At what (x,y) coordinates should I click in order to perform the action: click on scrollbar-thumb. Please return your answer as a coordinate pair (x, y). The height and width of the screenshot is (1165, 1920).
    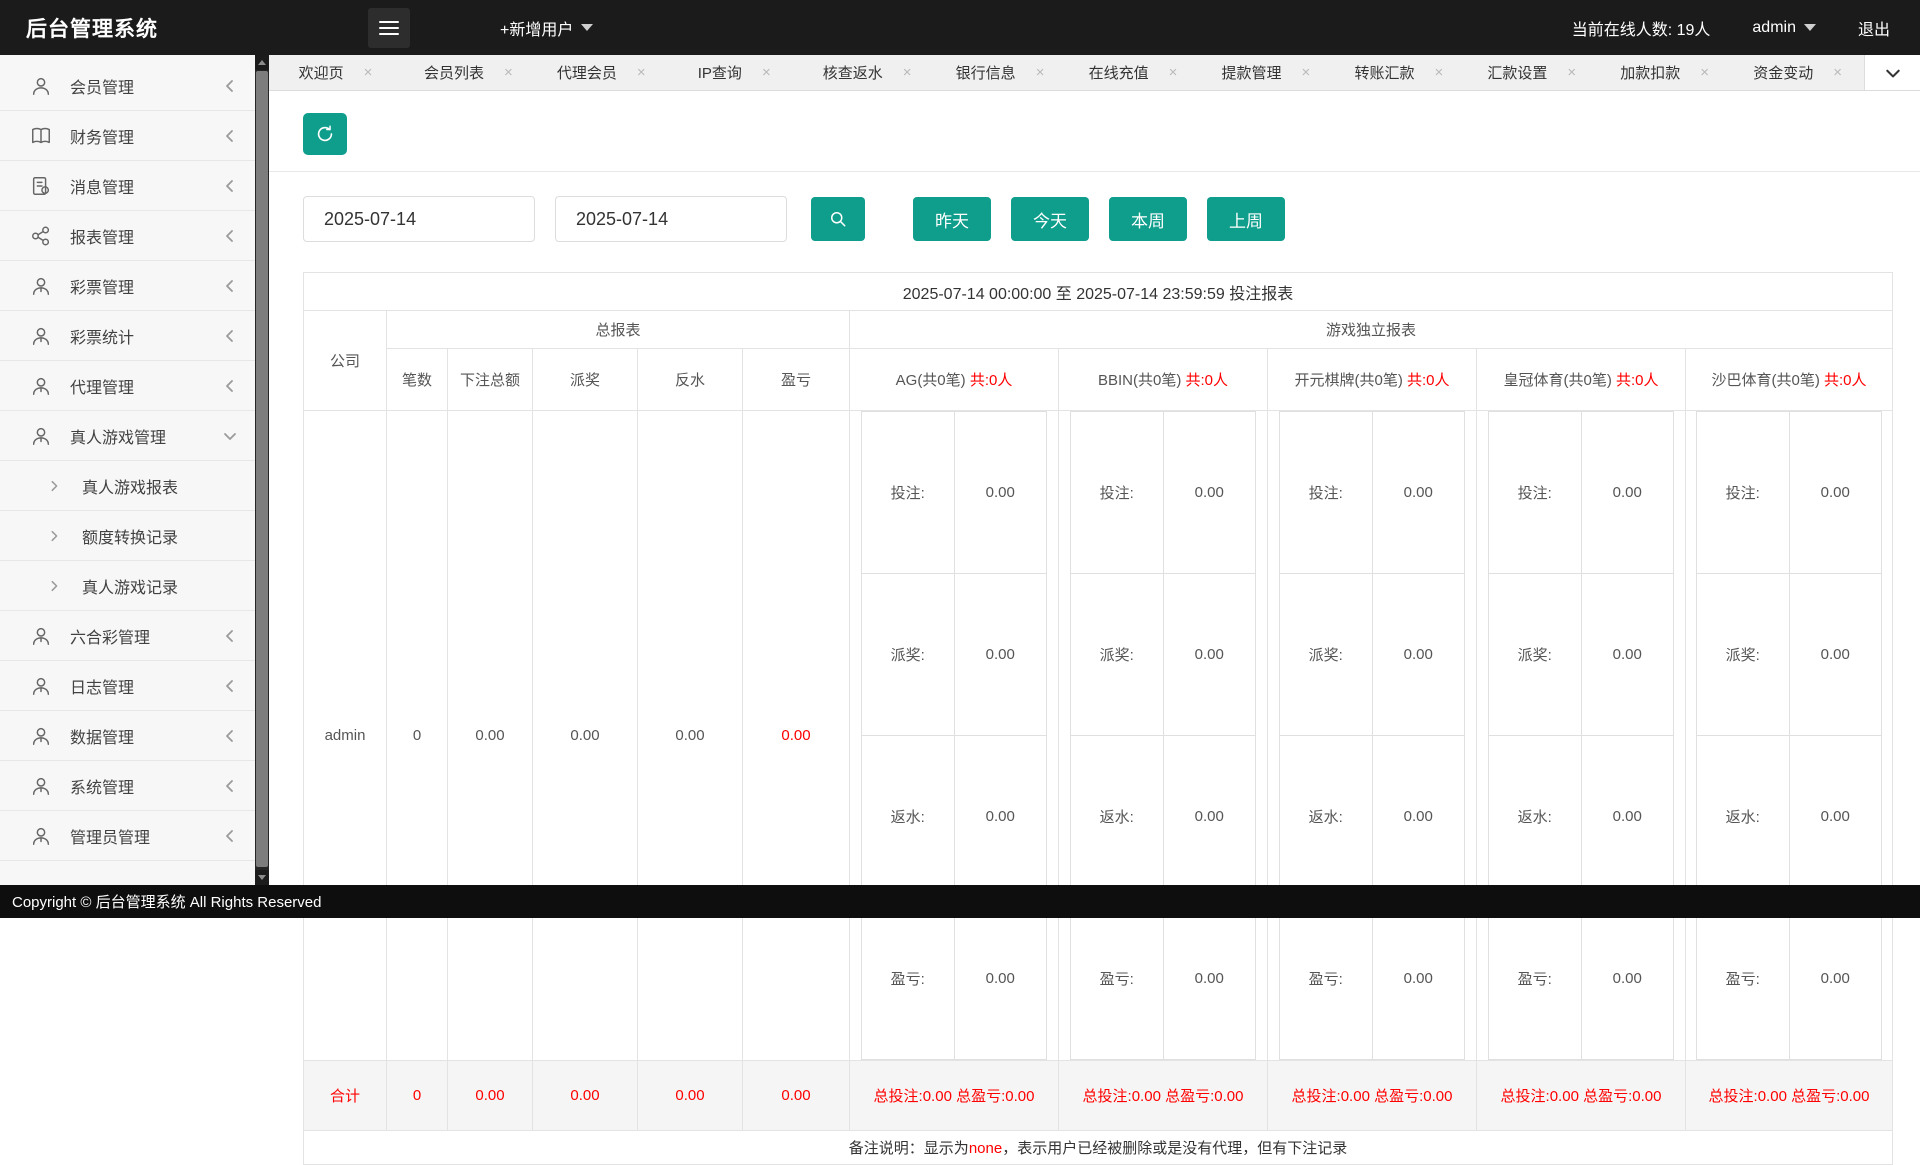
    Looking at the image, I should click on (262, 469).